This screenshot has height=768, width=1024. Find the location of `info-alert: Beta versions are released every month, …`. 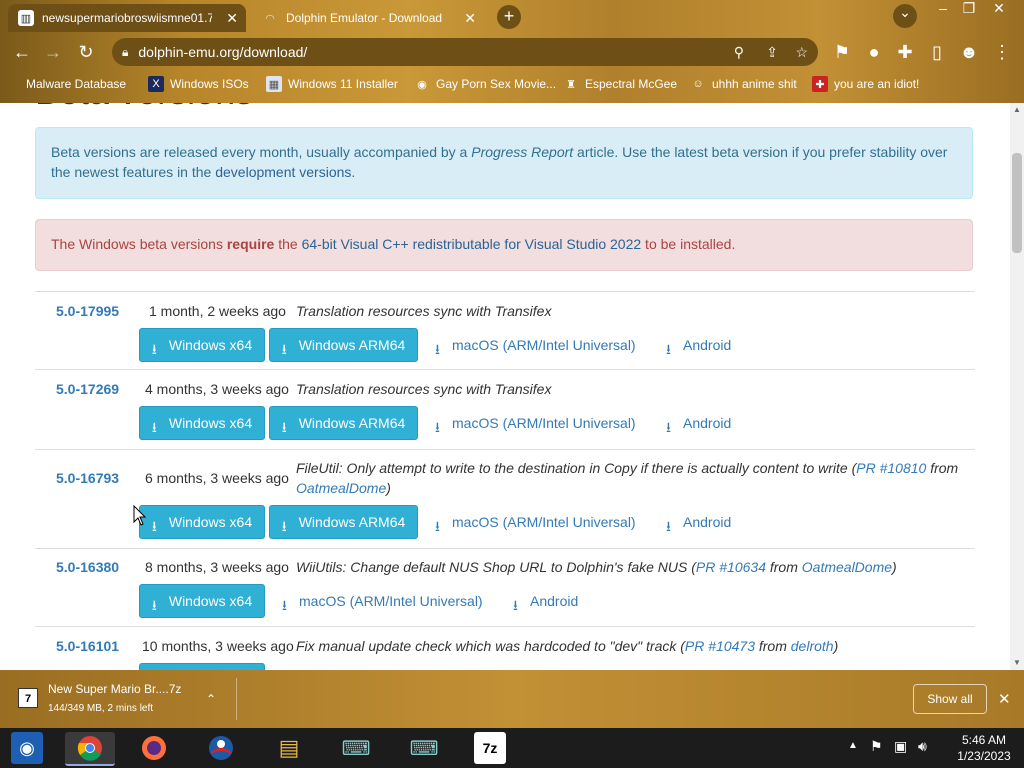

info-alert: Beta versions are released every month, … is located at coordinates (504, 163).